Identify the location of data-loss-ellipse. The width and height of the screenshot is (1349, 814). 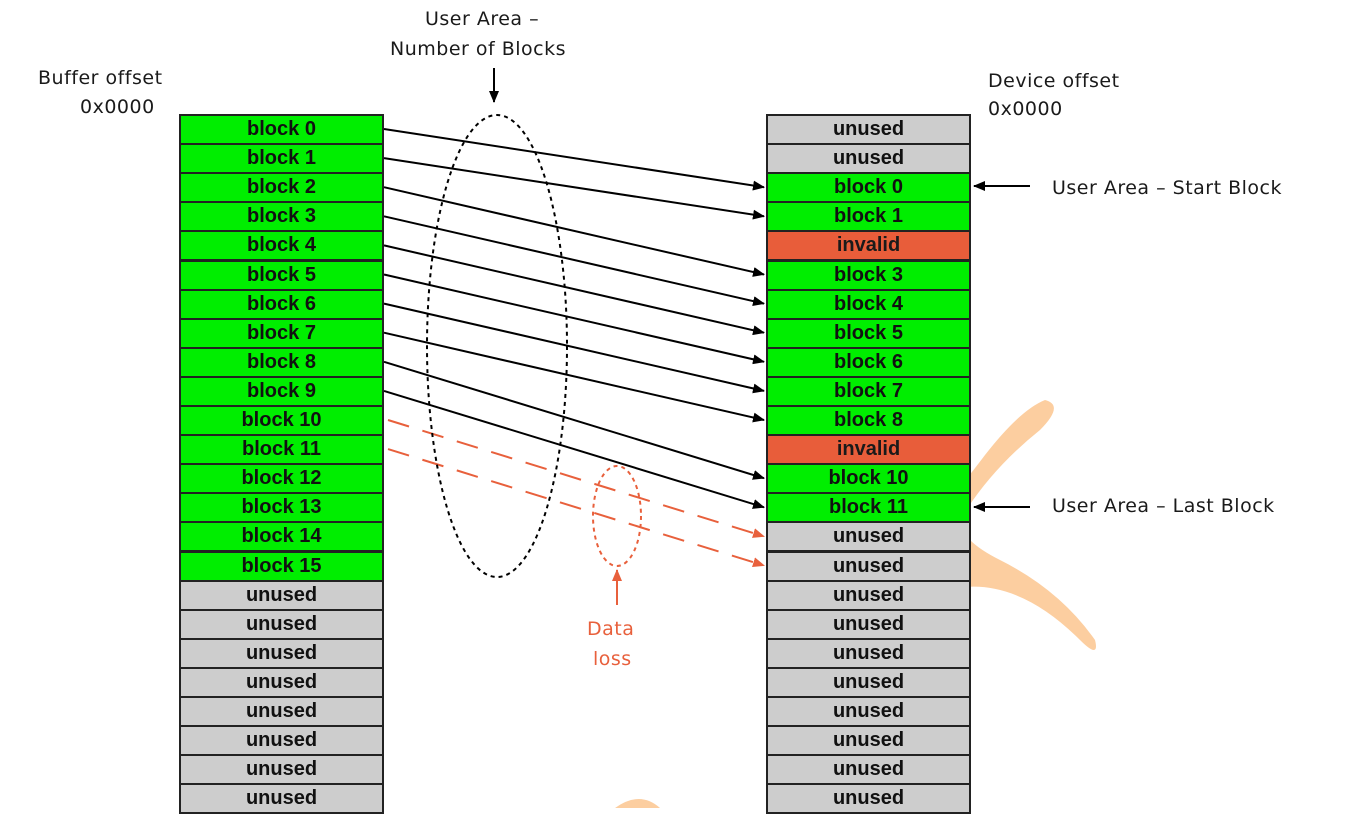
(617, 516).